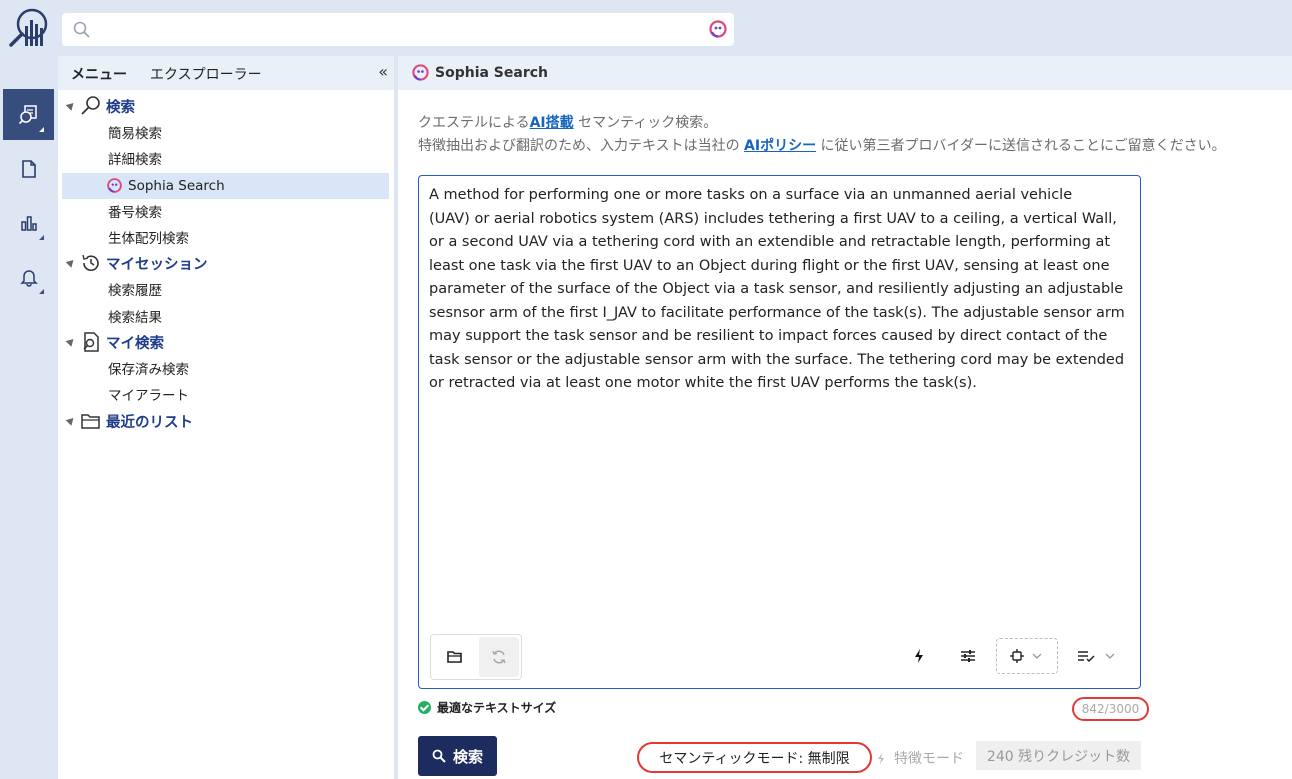 This screenshot has width=1292, height=779. What do you see at coordinates (1096, 656) in the screenshot?
I see `sort-options-dropdown` at bounding box center [1096, 656].